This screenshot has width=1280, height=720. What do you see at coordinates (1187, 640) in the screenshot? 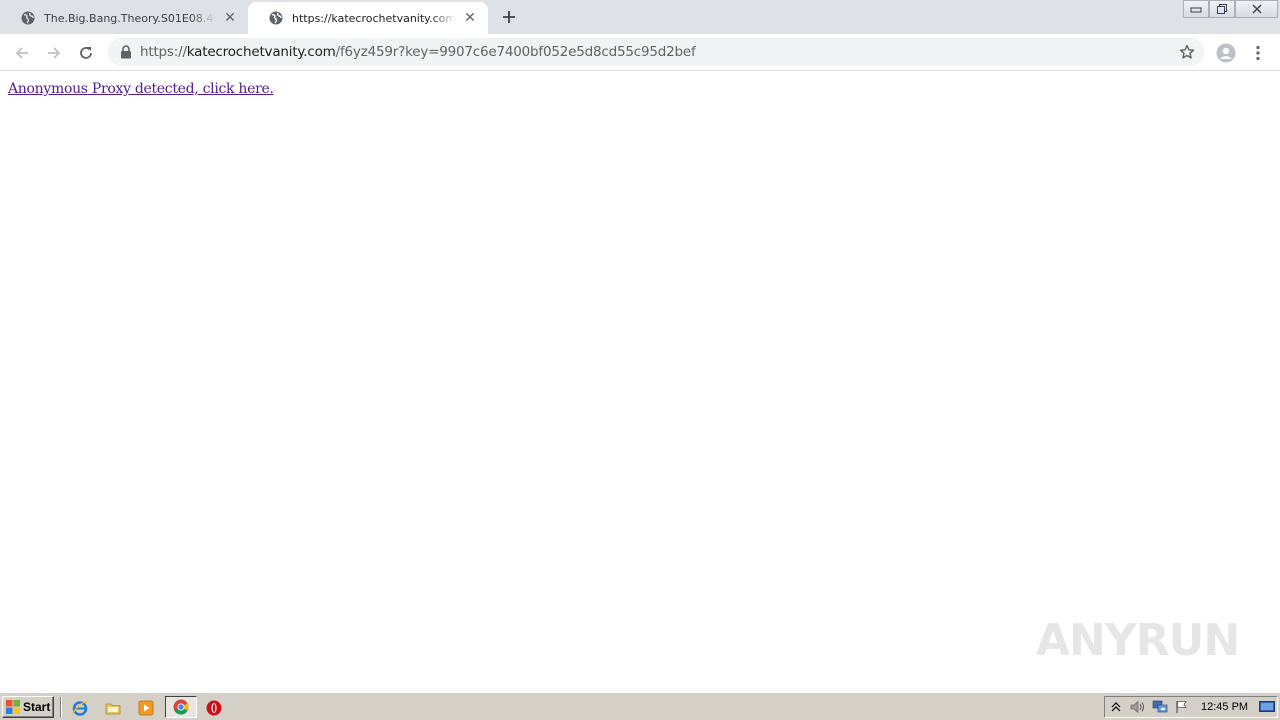
I see `watermark-text-right: RUN` at bounding box center [1187, 640].